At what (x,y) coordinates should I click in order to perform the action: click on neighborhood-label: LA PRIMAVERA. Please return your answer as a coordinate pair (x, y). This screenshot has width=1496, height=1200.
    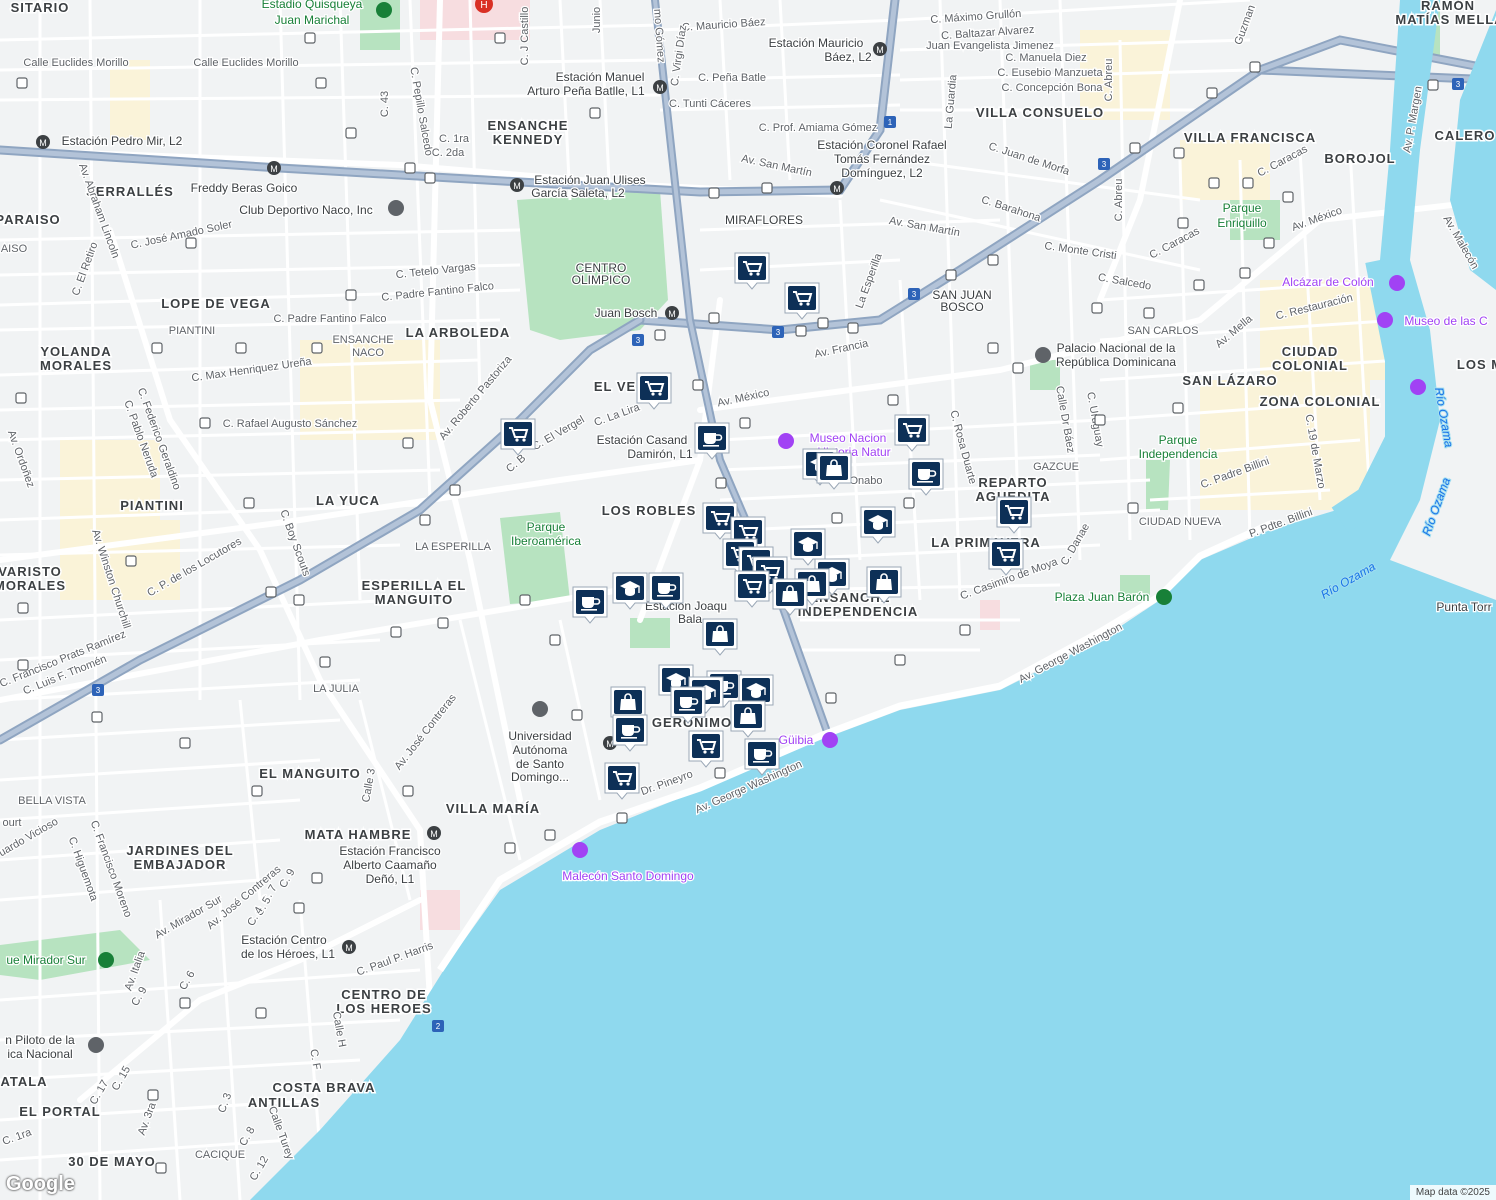
    Looking at the image, I should click on (986, 542).